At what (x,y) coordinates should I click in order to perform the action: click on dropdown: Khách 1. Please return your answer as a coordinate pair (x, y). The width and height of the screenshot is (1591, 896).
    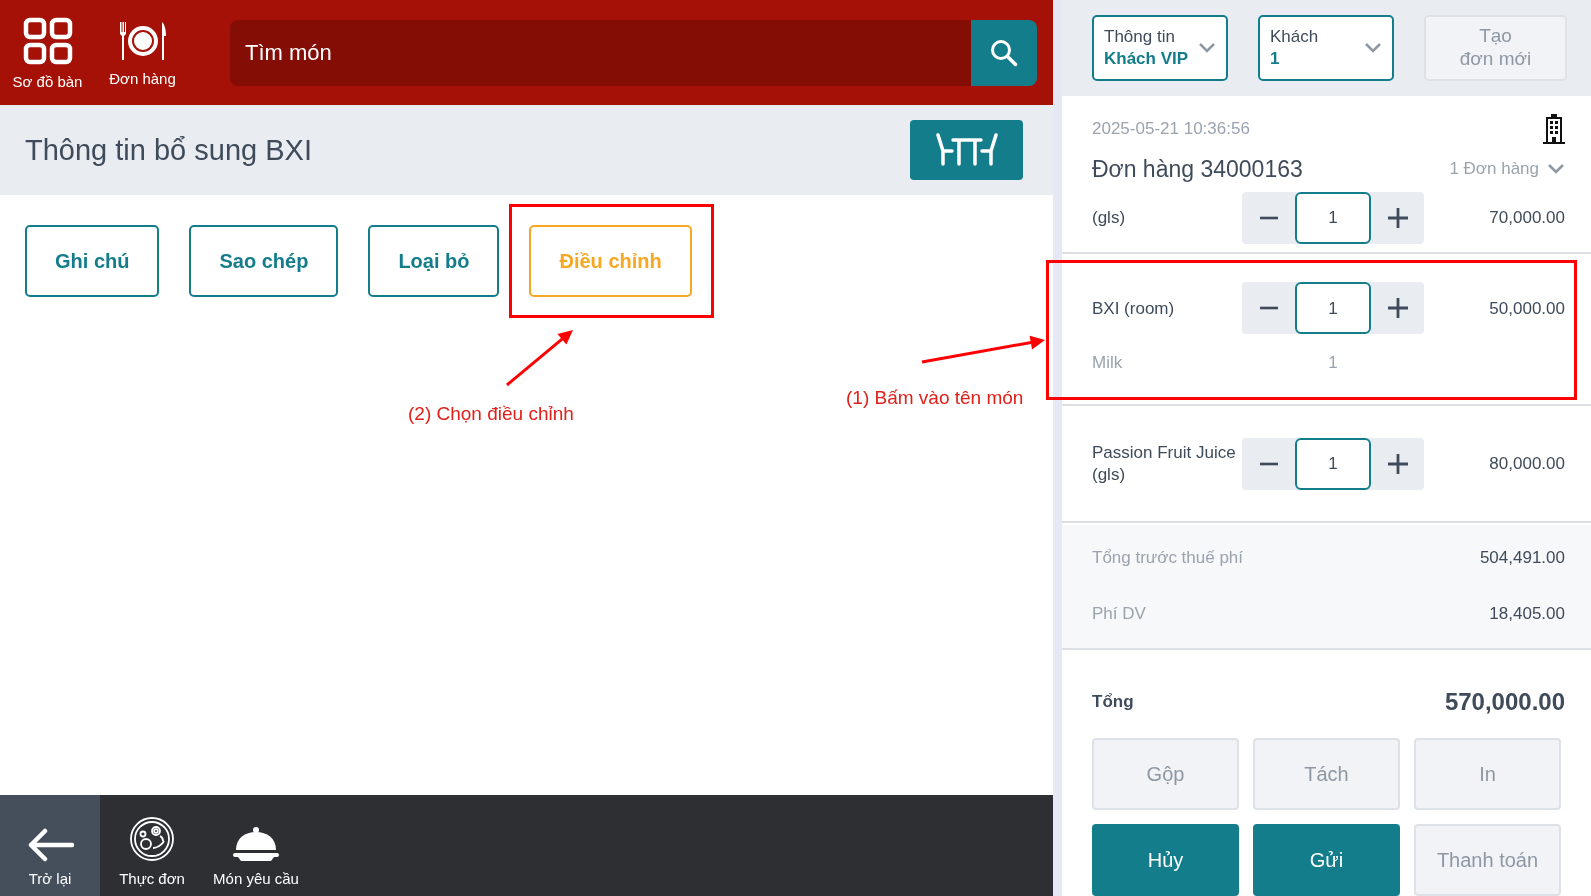
    Looking at the image, I should click on (1326, 48).